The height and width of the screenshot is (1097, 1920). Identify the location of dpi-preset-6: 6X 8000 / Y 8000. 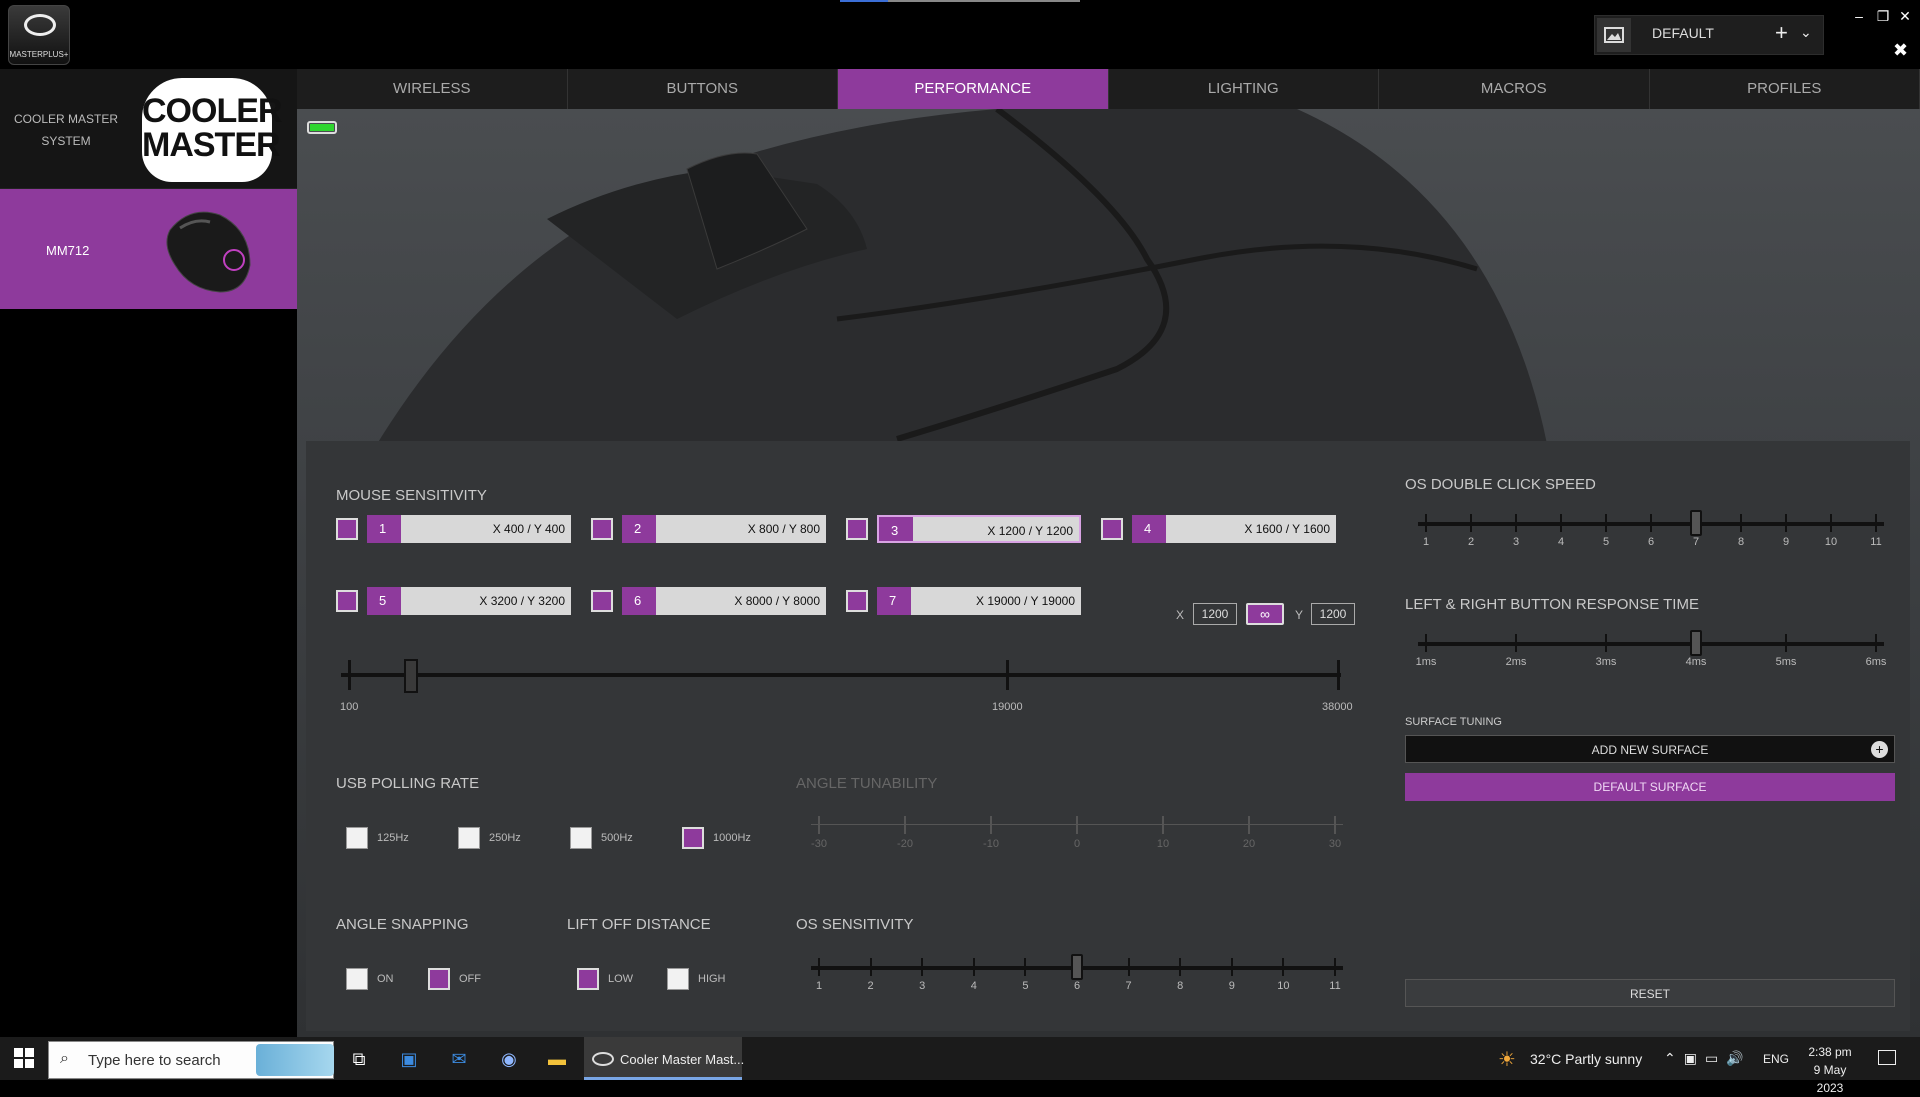
(724, 601).